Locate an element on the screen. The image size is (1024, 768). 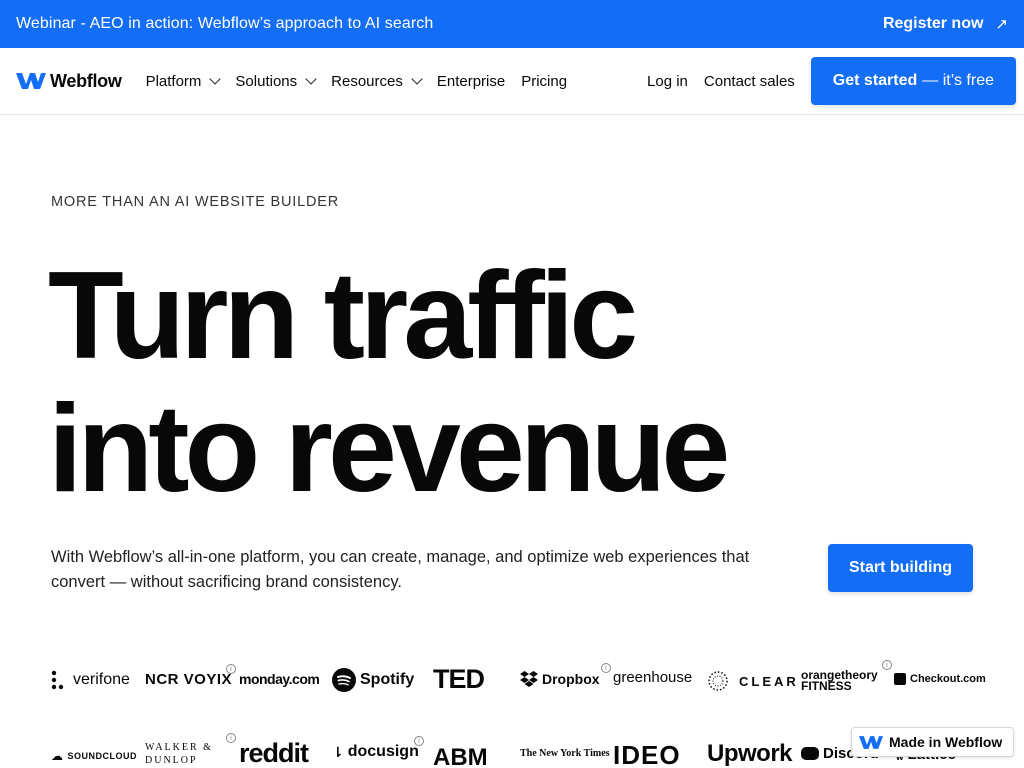
nav-item-solutions: Solutions is located at coordinates (280, 81).